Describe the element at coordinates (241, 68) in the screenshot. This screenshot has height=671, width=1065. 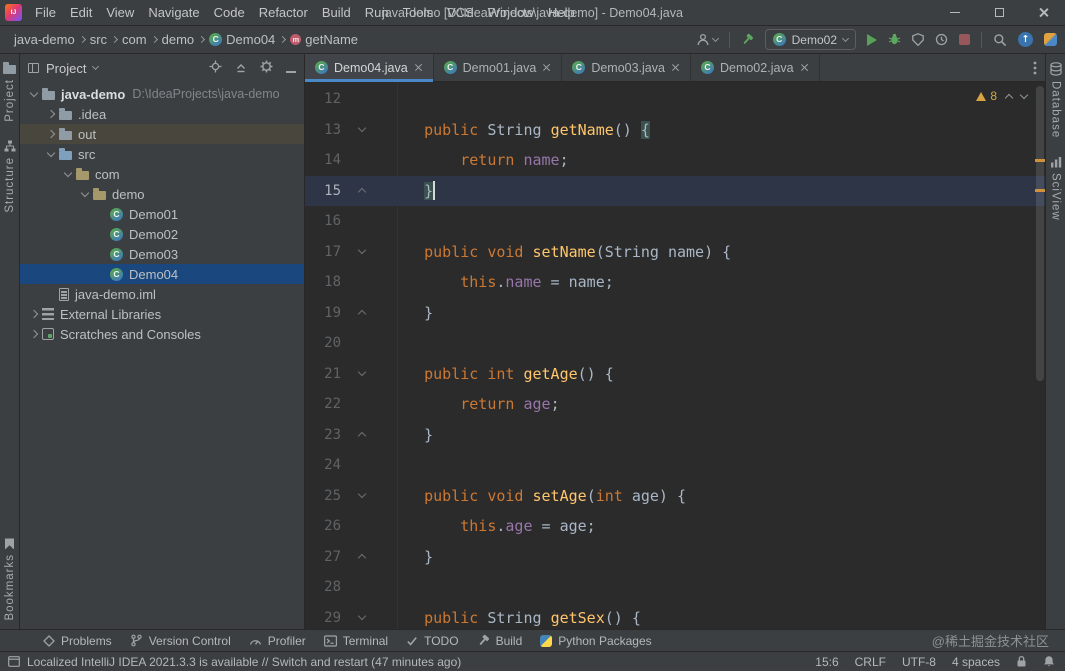
I see `collapse-all-button` at that location.